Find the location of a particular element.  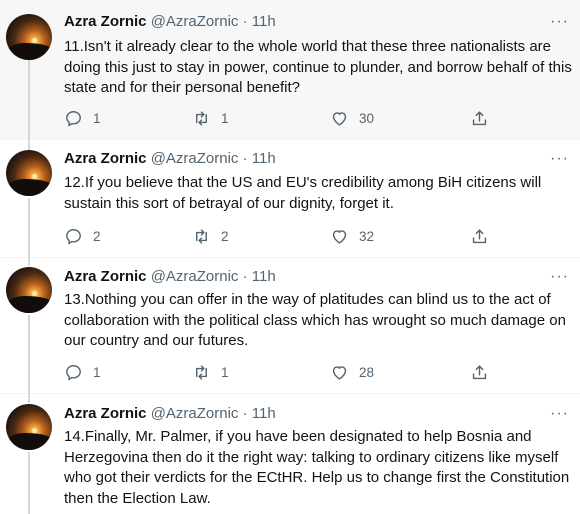

tweet-actions: 1 1 30 is located at coordinates (289, 118).